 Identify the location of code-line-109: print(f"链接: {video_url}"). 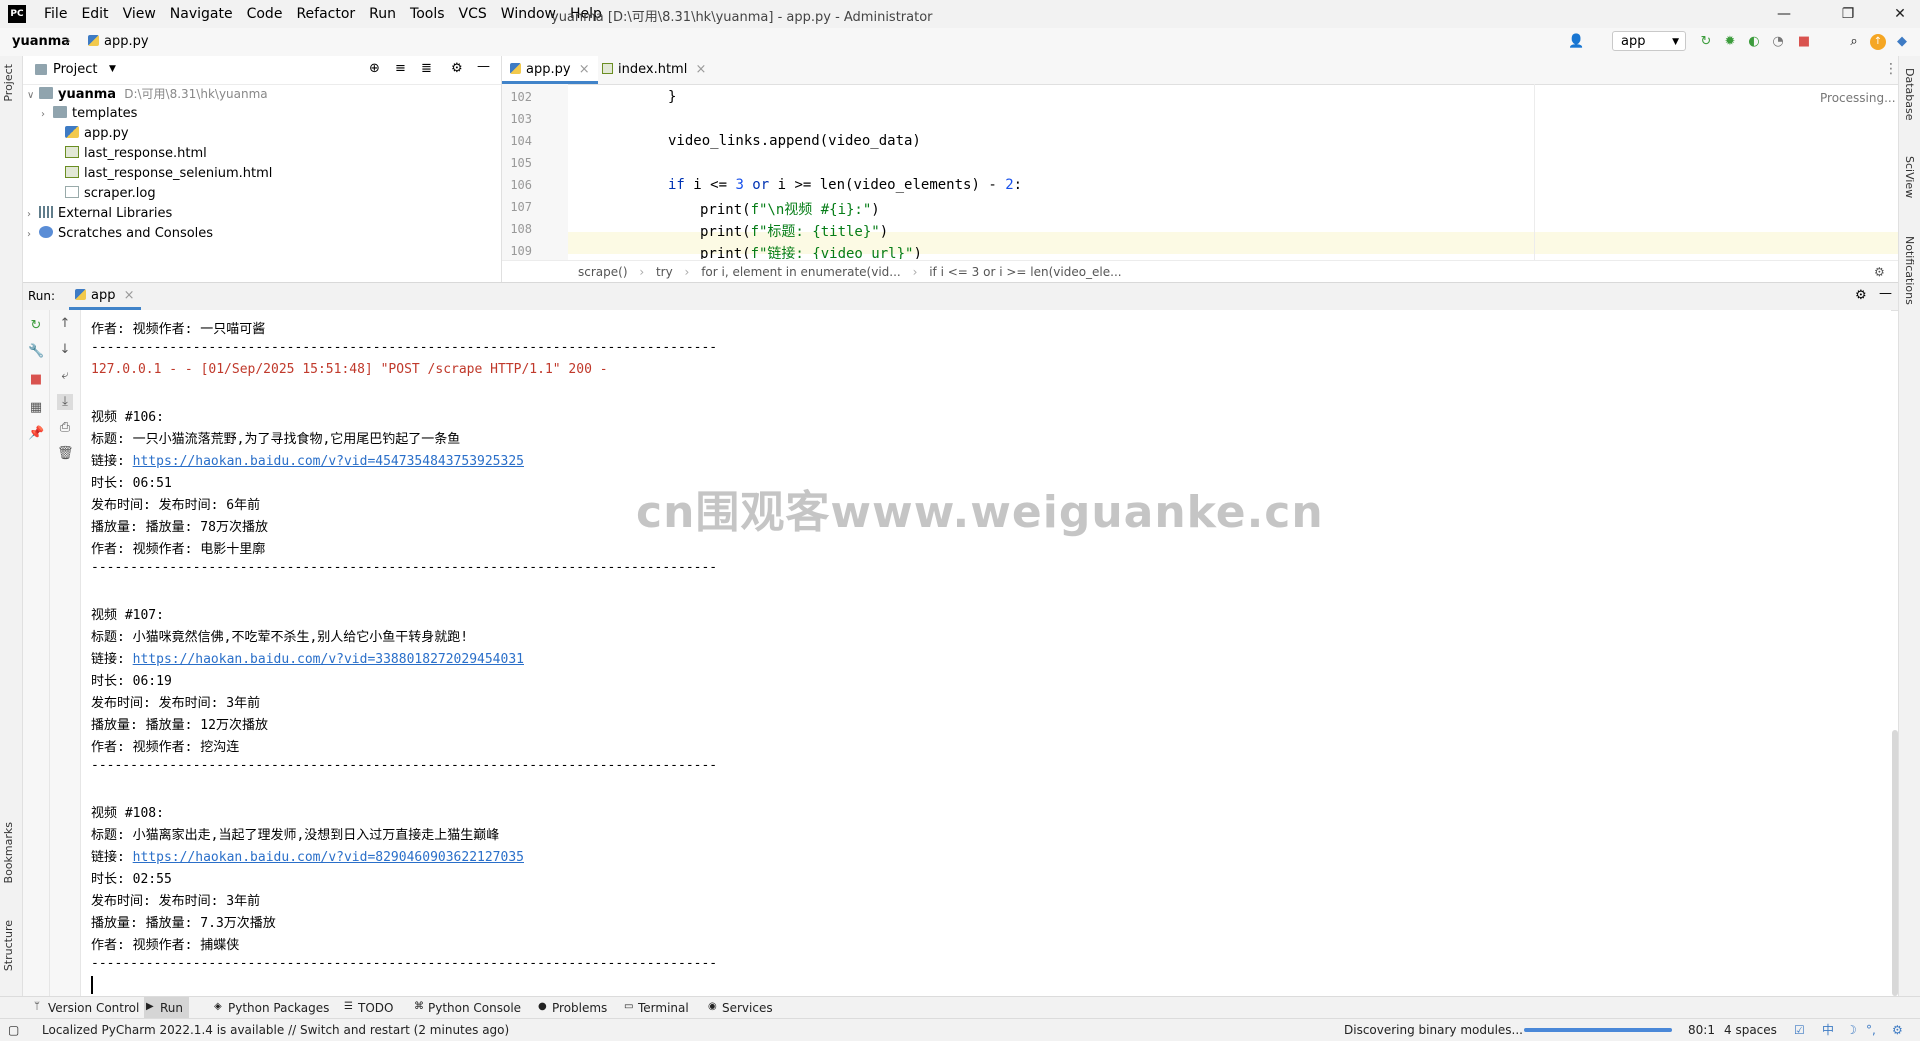
(811, 251).